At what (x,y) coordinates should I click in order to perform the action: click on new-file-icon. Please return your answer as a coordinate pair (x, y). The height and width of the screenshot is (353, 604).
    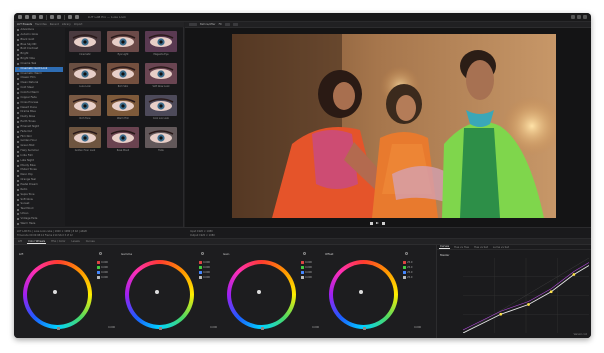
    Looking at the image, I should click on (20, 17).